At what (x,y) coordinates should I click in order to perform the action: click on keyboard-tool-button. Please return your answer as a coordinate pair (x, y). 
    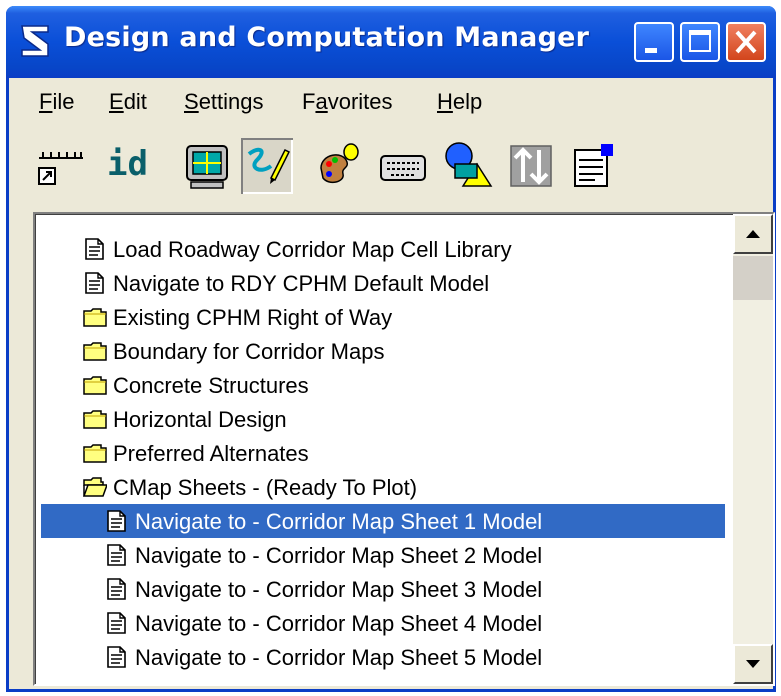
    Looking at the image, I should click on (403, 166).